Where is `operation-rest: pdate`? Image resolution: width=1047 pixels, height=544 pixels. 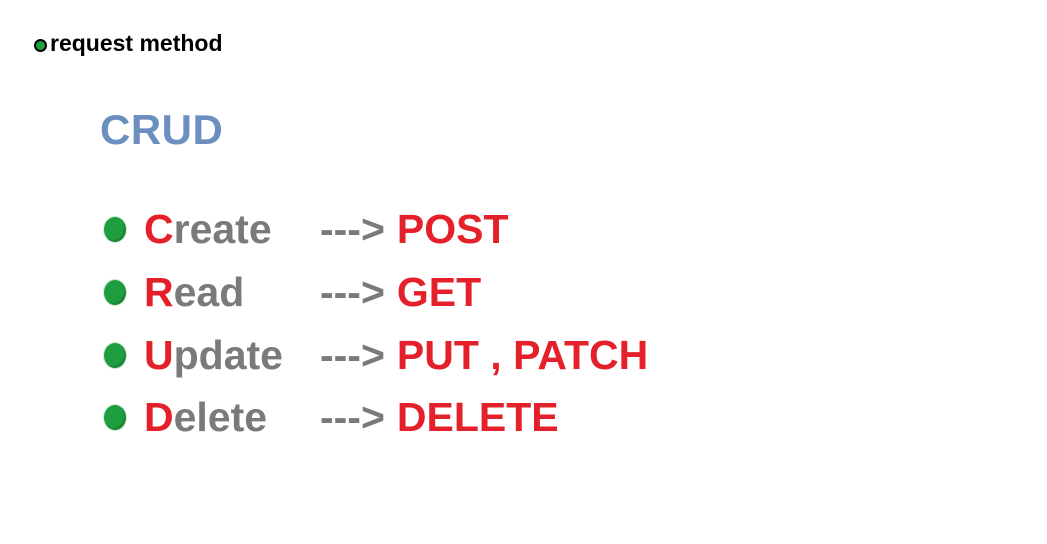 operation-rest: pdate is located at coordinates (228, 354).